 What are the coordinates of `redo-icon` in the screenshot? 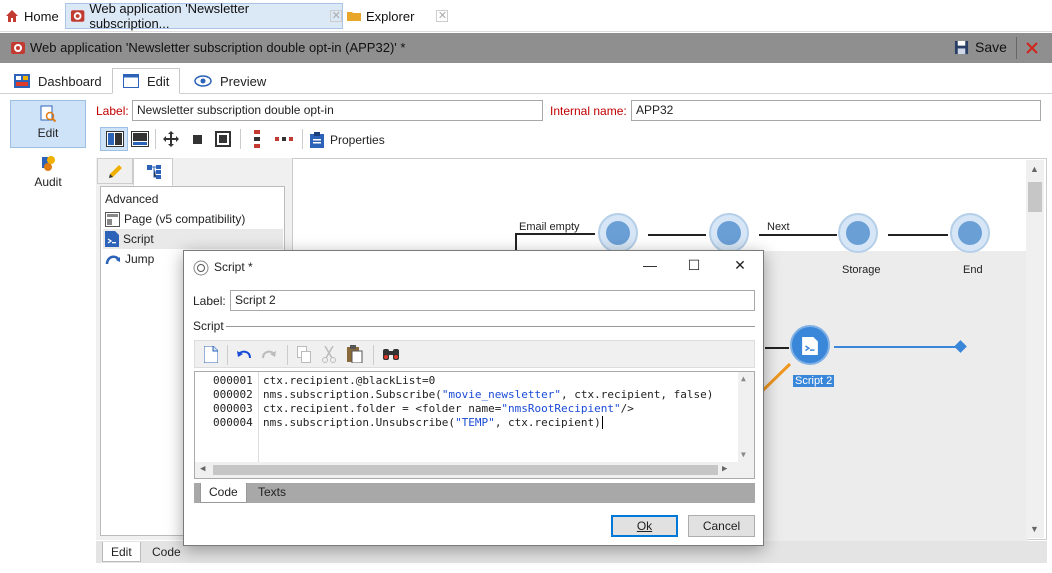 It's located at (269, 354).